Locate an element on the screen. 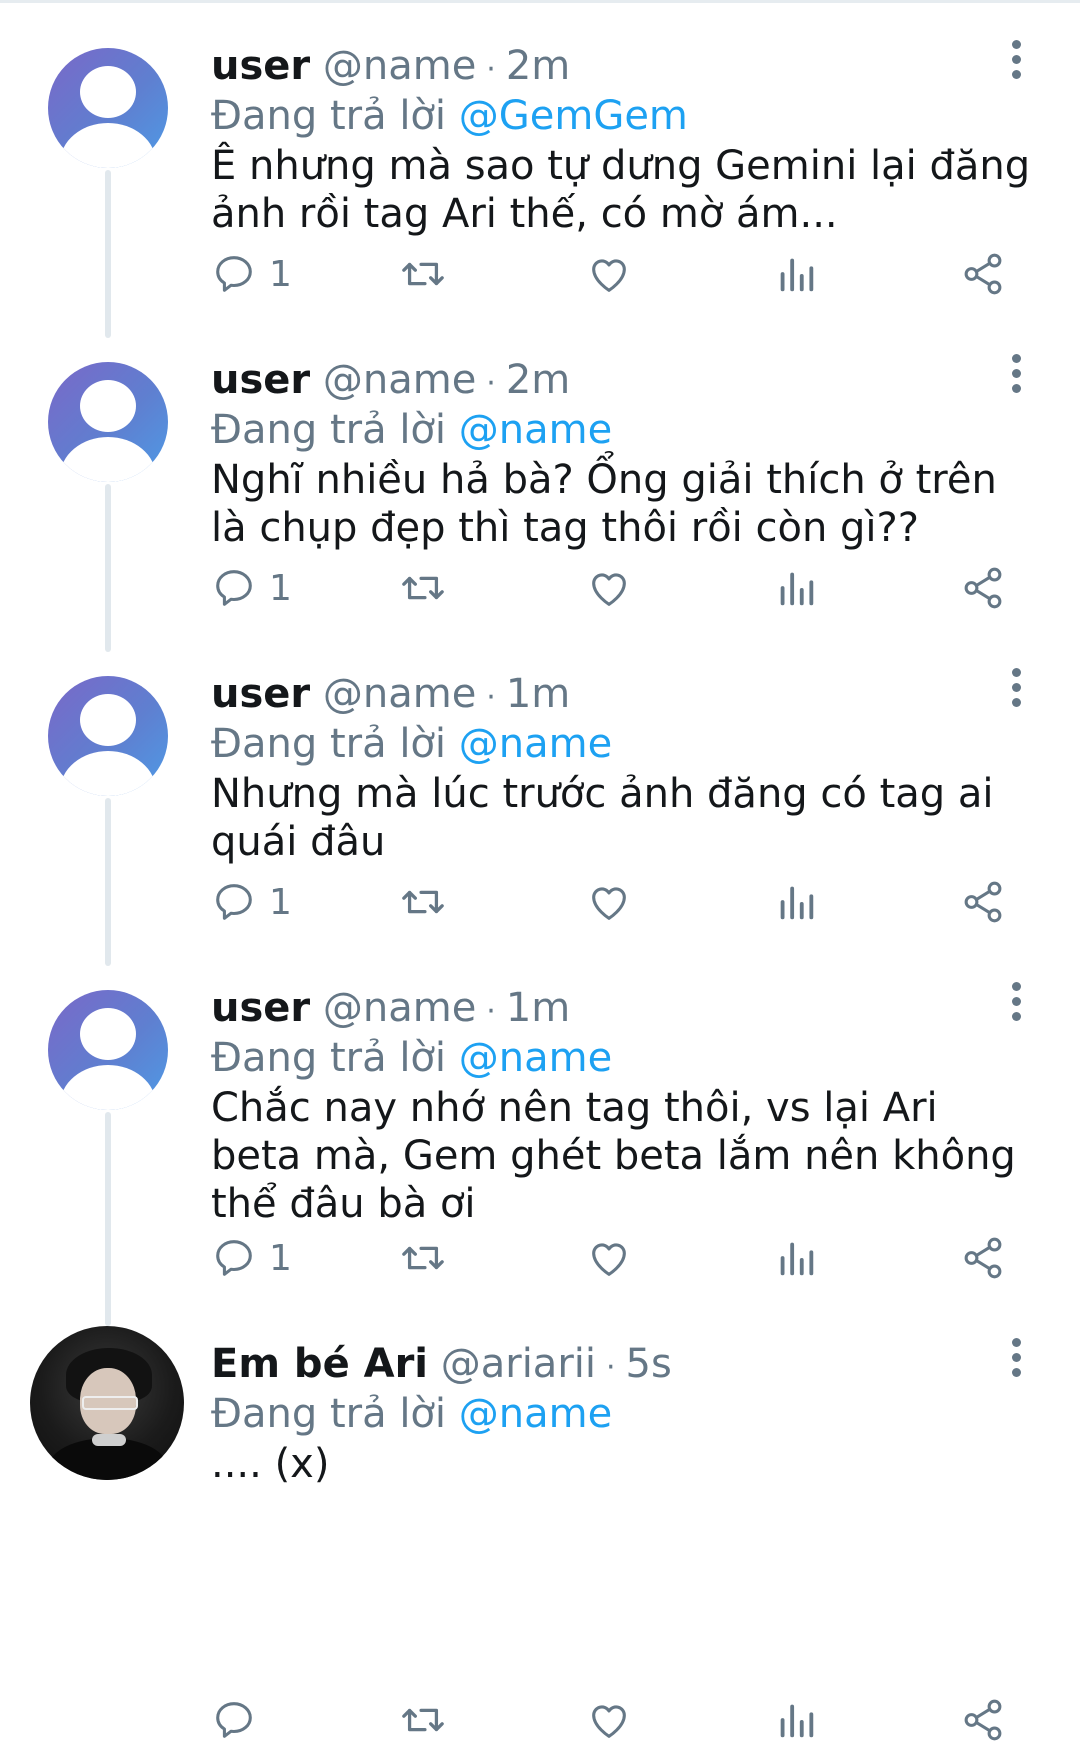  author-name: Em bé Ari is located at coordinates (319, 1364).